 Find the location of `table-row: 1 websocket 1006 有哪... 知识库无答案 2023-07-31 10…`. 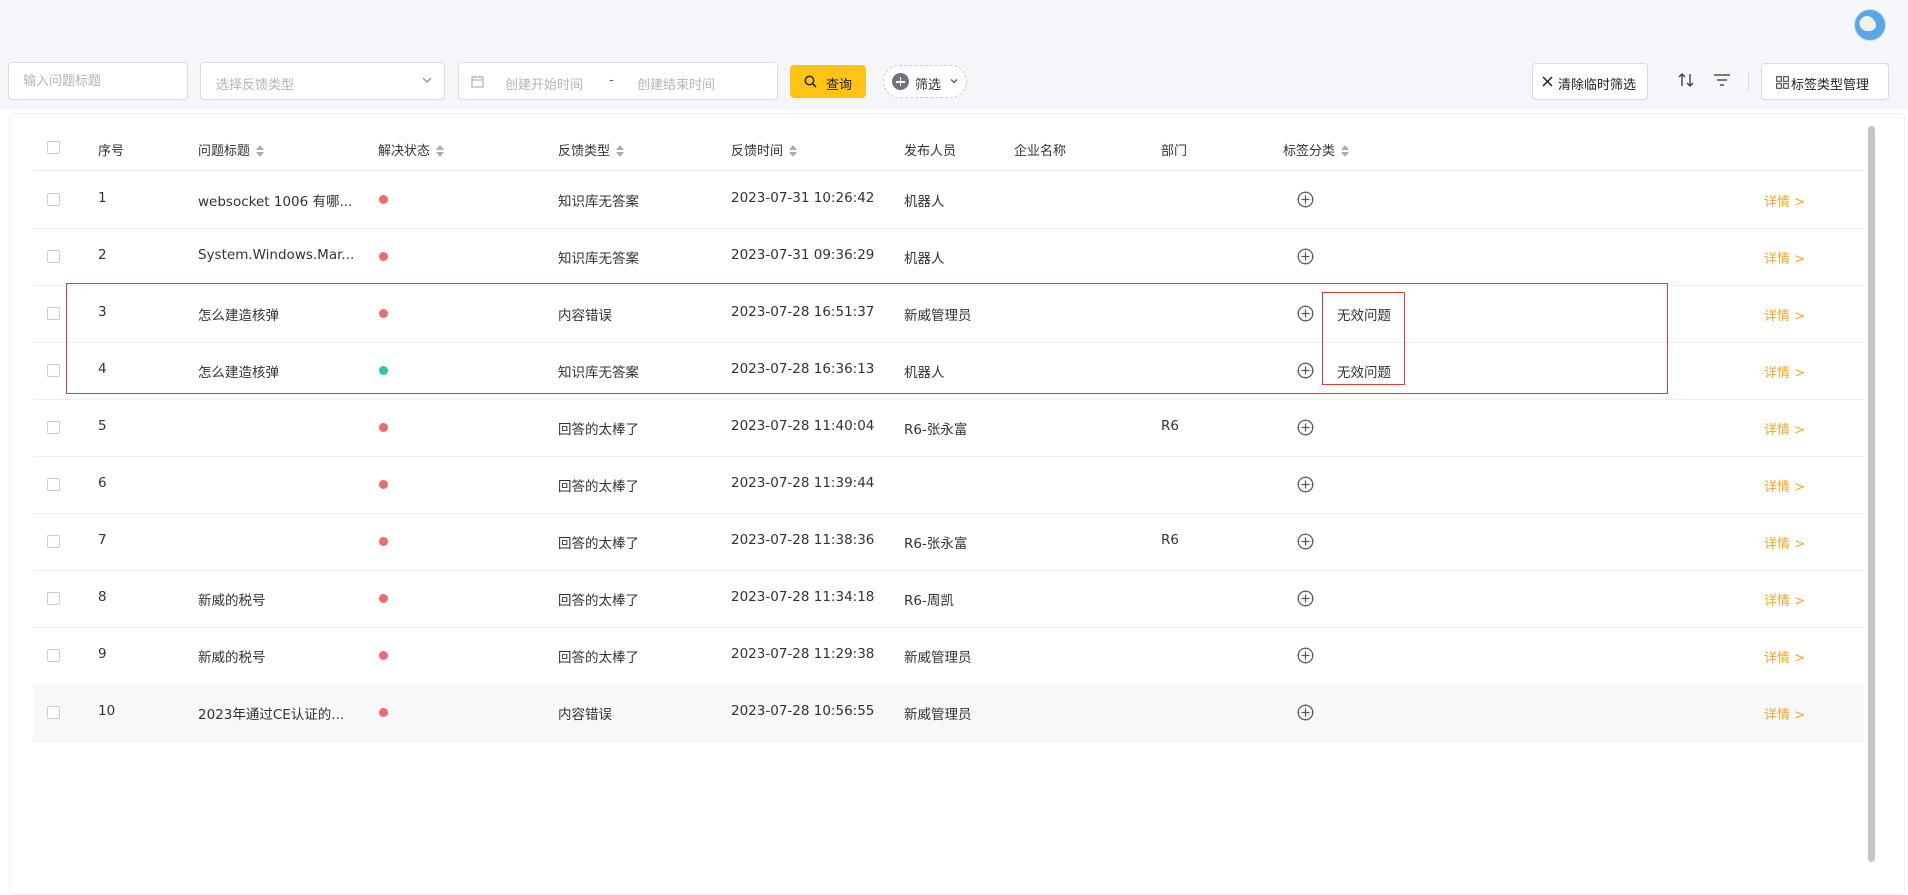

table-row: 1 websocket 1006 有哪... 知识库无答案 2023-07-31 10… is located at coordinates (948, 200).